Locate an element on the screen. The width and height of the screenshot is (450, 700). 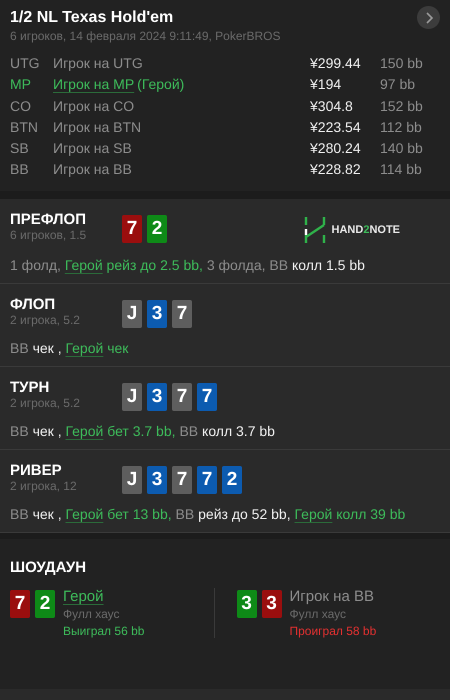
stack-amount: ¥194 is located at coordinates (326, 84).